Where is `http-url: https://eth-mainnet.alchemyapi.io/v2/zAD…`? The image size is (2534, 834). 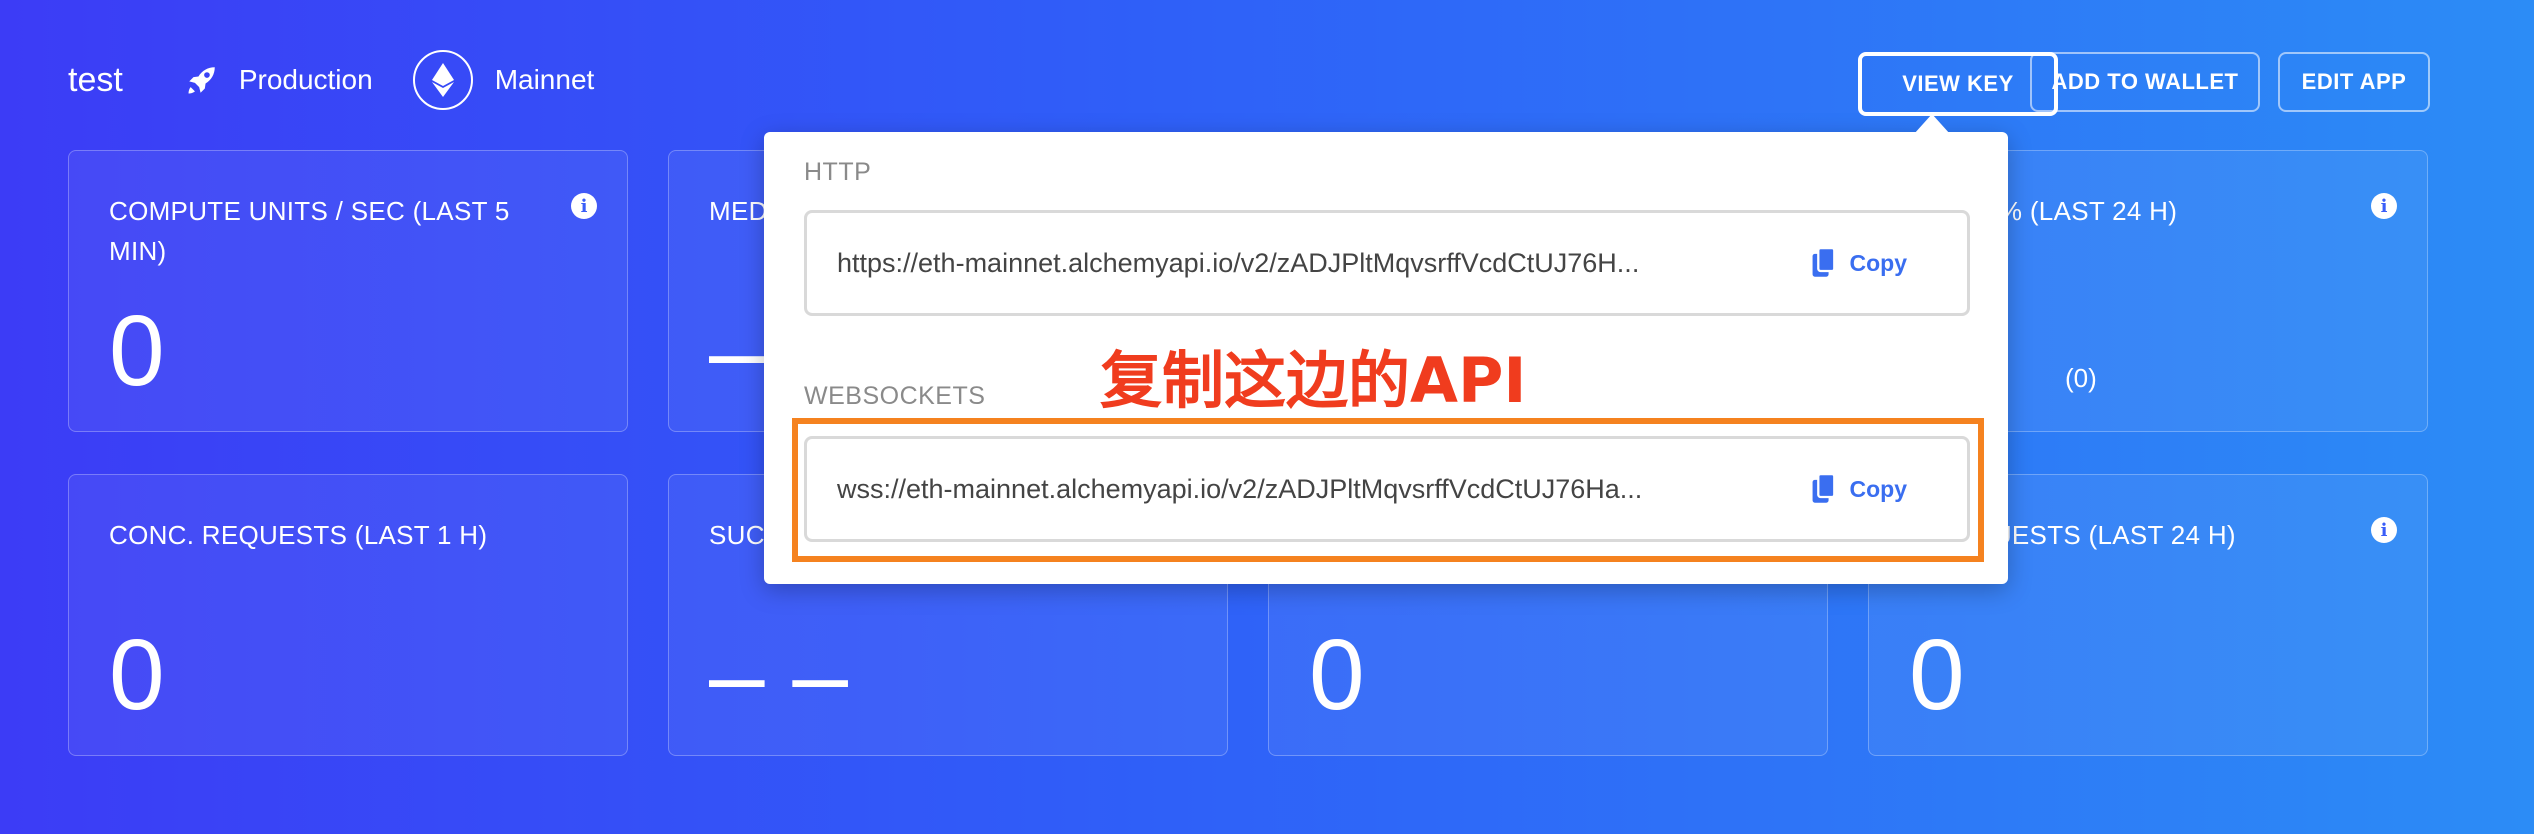
http-url: https://eth-mainnet.alchemyapi.io/v2/zAD… is located at coordinates (1238, 262).